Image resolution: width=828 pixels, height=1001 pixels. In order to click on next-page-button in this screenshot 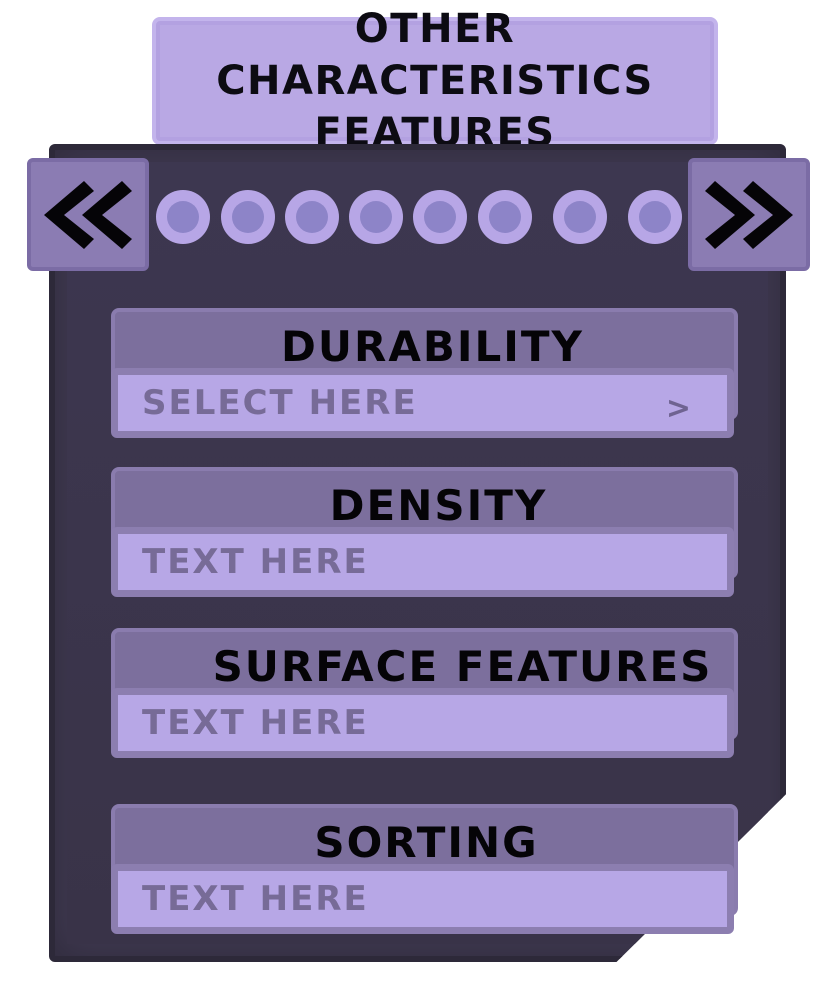, I will do `click(749, 214)`.